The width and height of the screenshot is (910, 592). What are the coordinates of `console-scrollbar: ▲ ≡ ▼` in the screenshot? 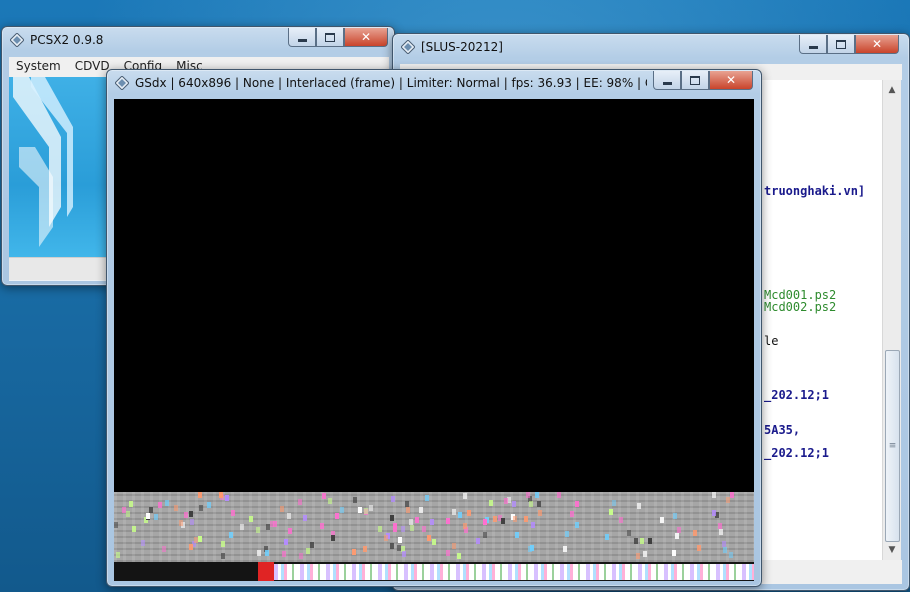 It's located at (891, 320).